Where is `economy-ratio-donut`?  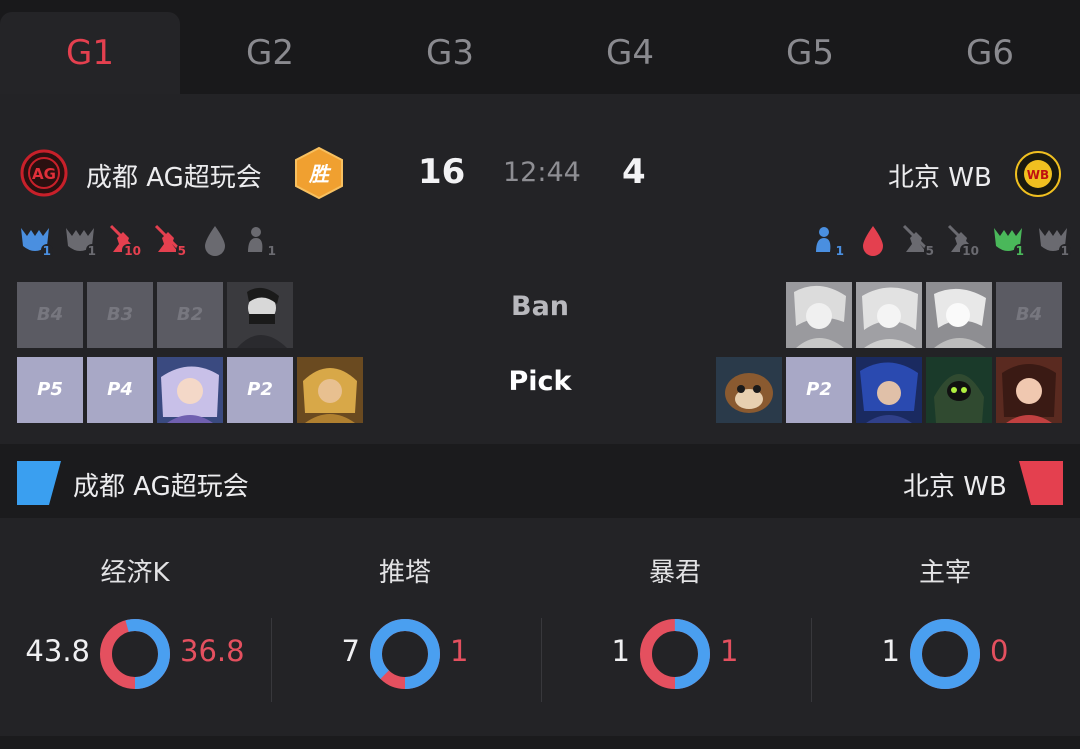 economy-ratio-donut is located at coordinates (135, 654).